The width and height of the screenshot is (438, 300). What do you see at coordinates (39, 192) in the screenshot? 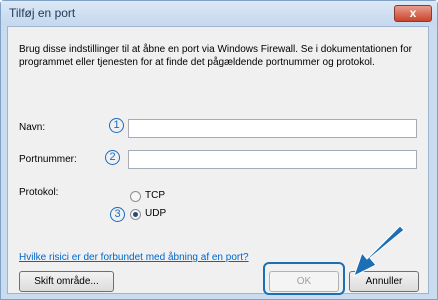
I see `protocol-label: Protokol:` at bounding box center [39, 192].